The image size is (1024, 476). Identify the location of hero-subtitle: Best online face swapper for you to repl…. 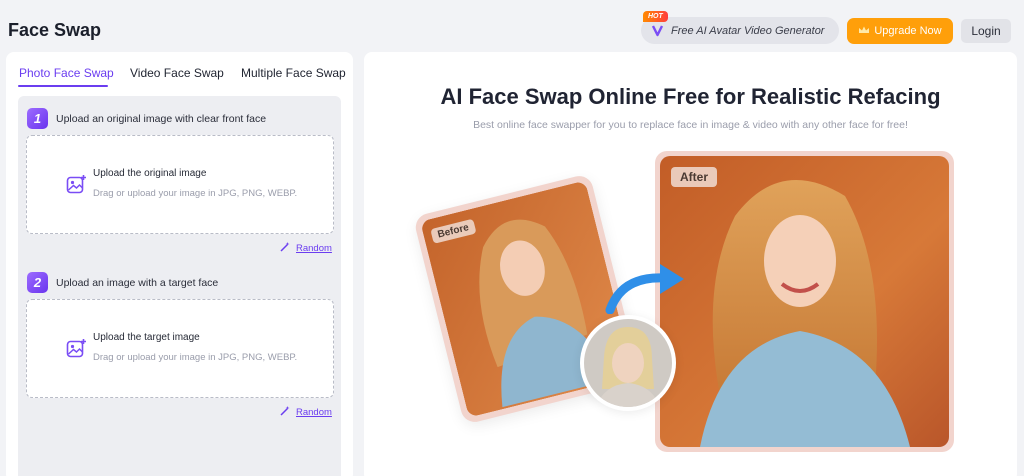
(690, 125).